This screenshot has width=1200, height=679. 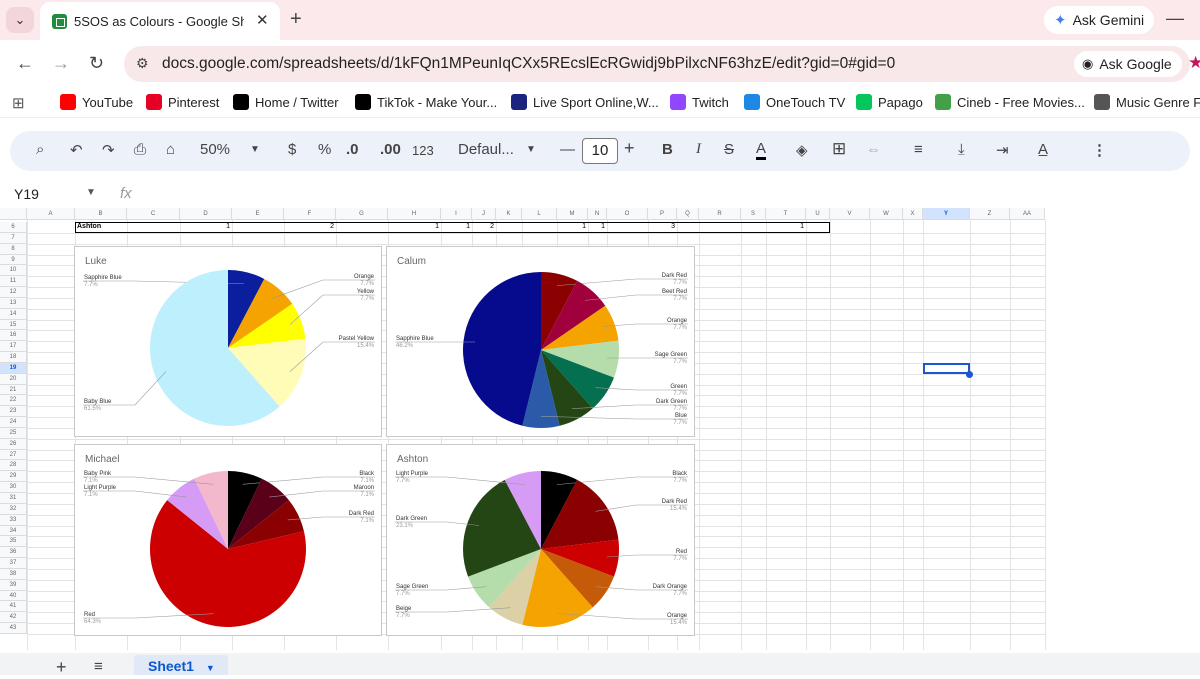 I want to click on horizontal-align-icon: ≡, so click(x=918, y=149).